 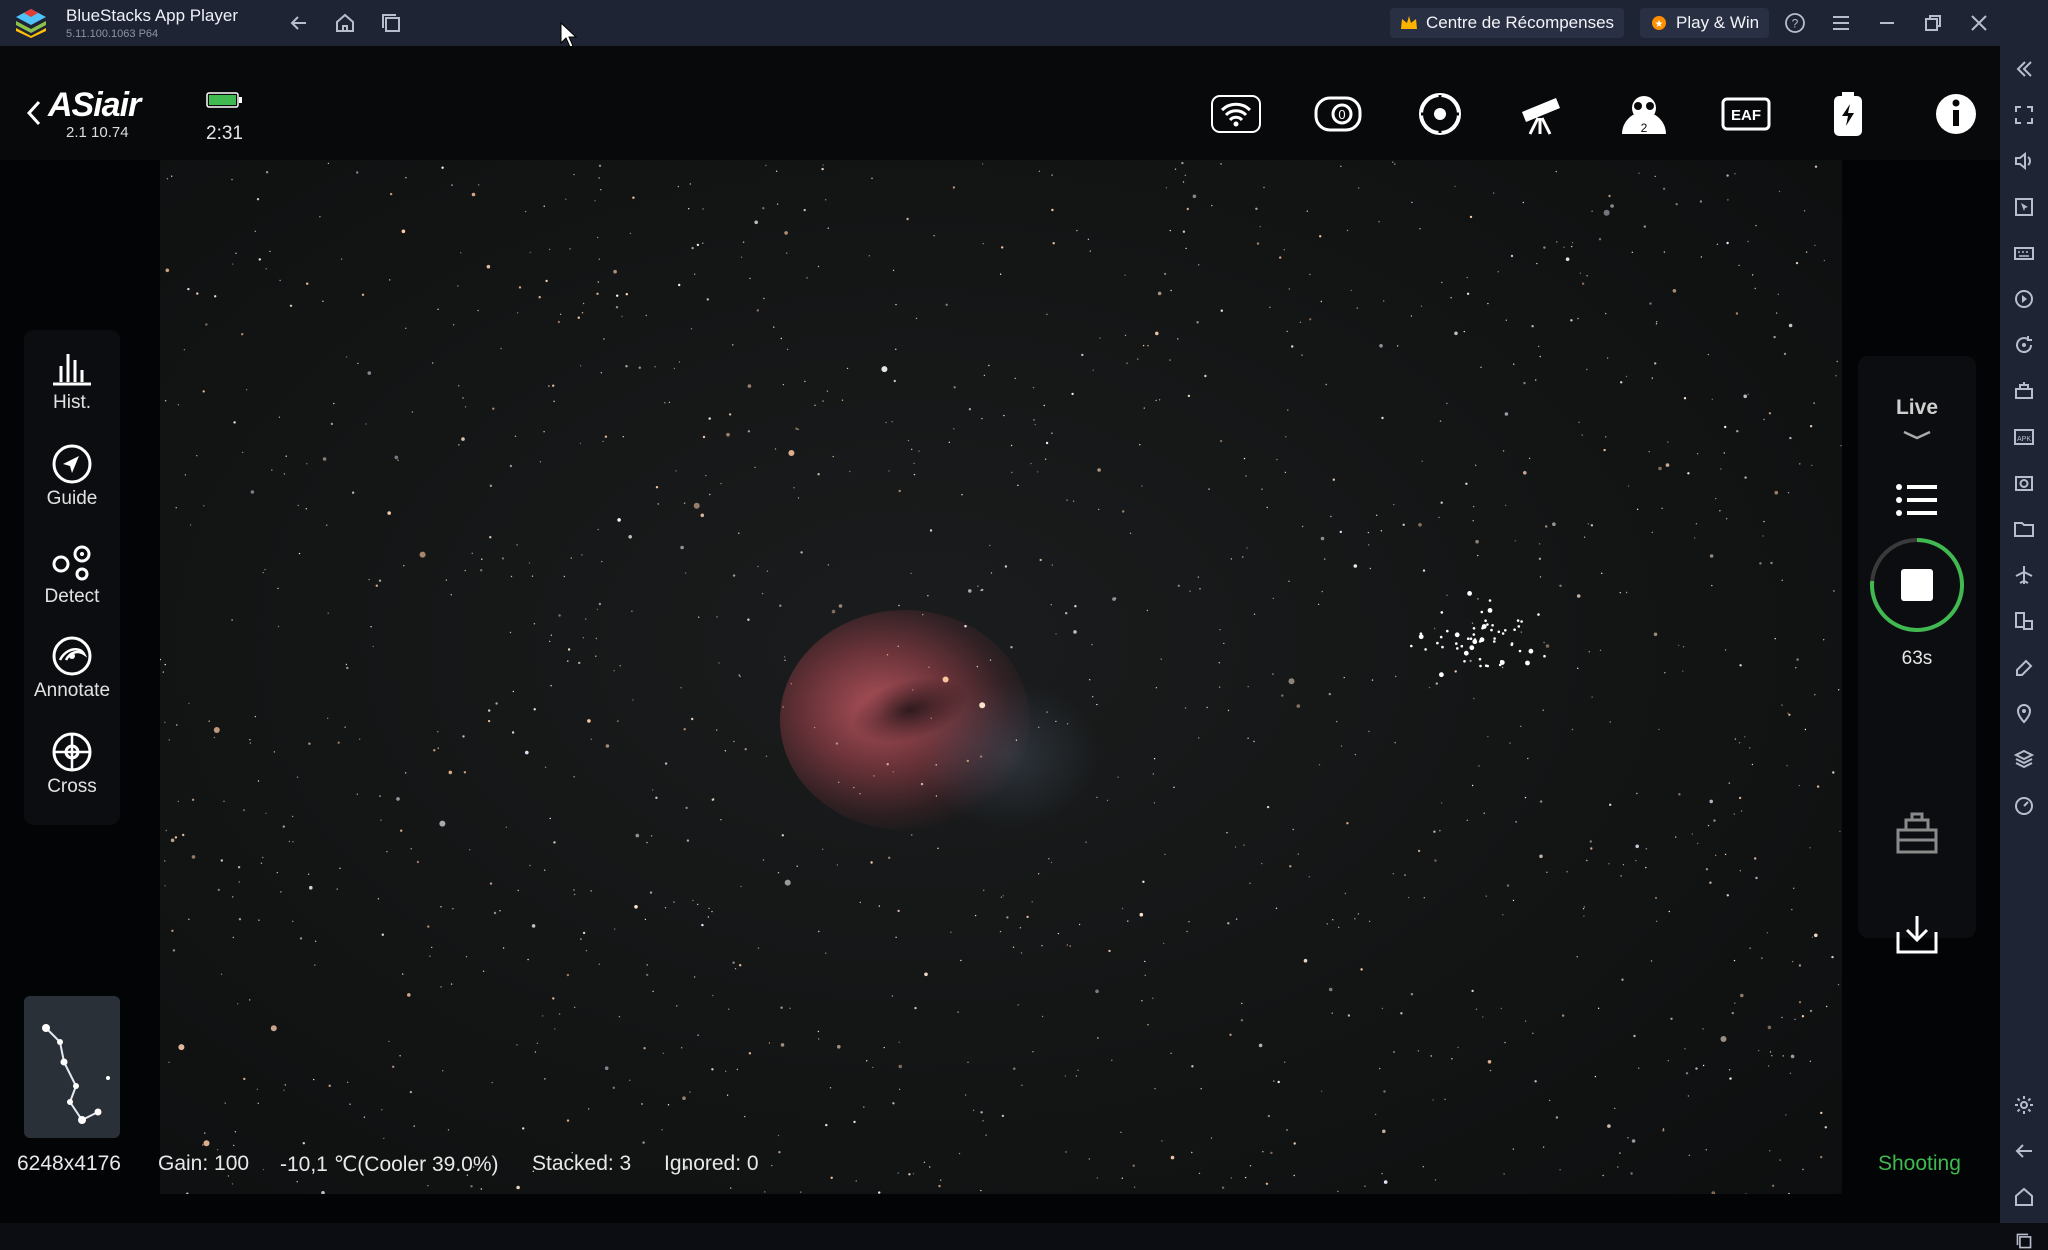 I want to click on settings-gear-icon, so click(x=2024, y=1105).